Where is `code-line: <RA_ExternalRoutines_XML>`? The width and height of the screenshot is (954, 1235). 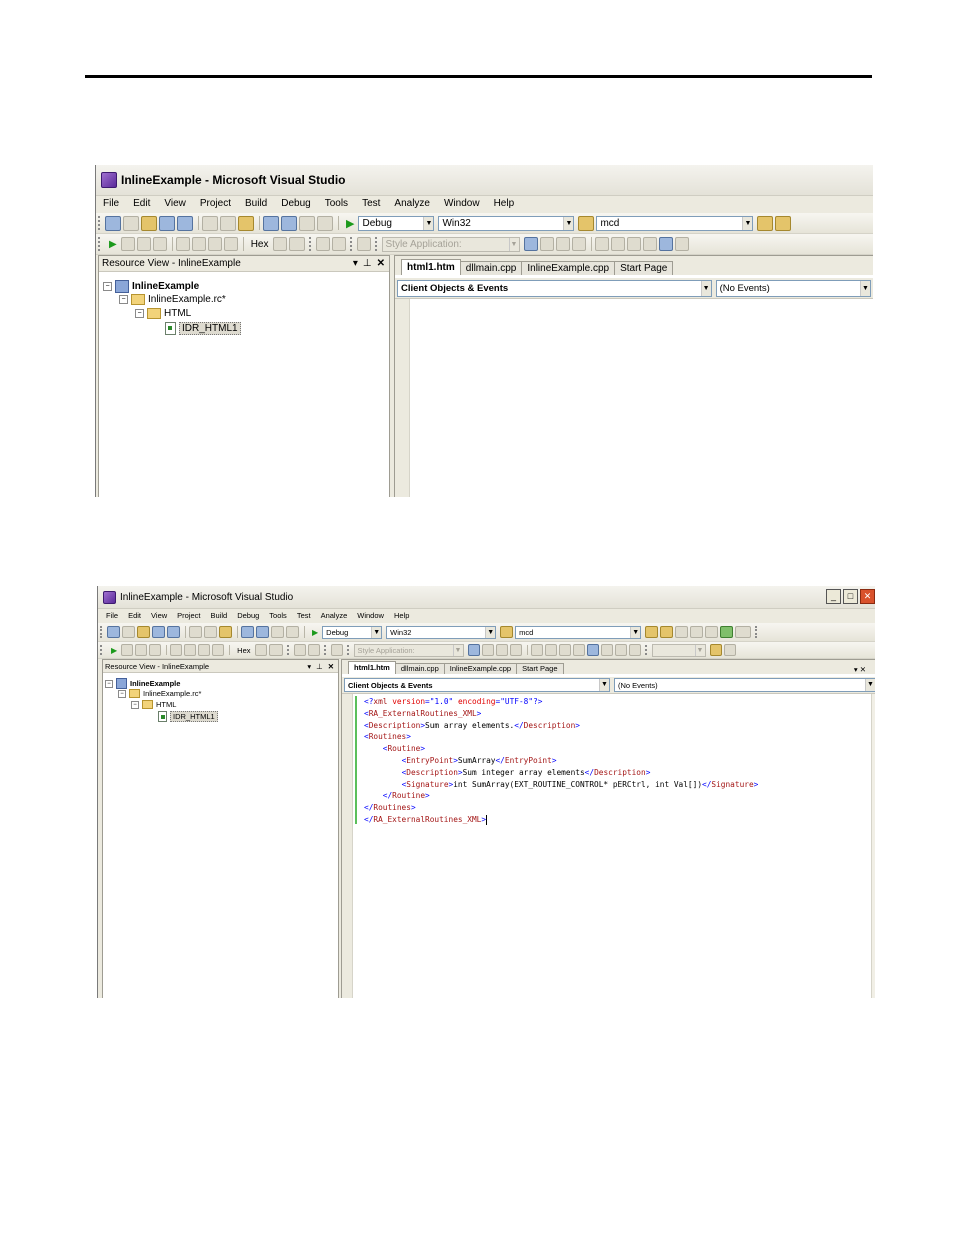
code-line: <RA_ExternalRoutines_XML> is located at coordinates (422, 713).